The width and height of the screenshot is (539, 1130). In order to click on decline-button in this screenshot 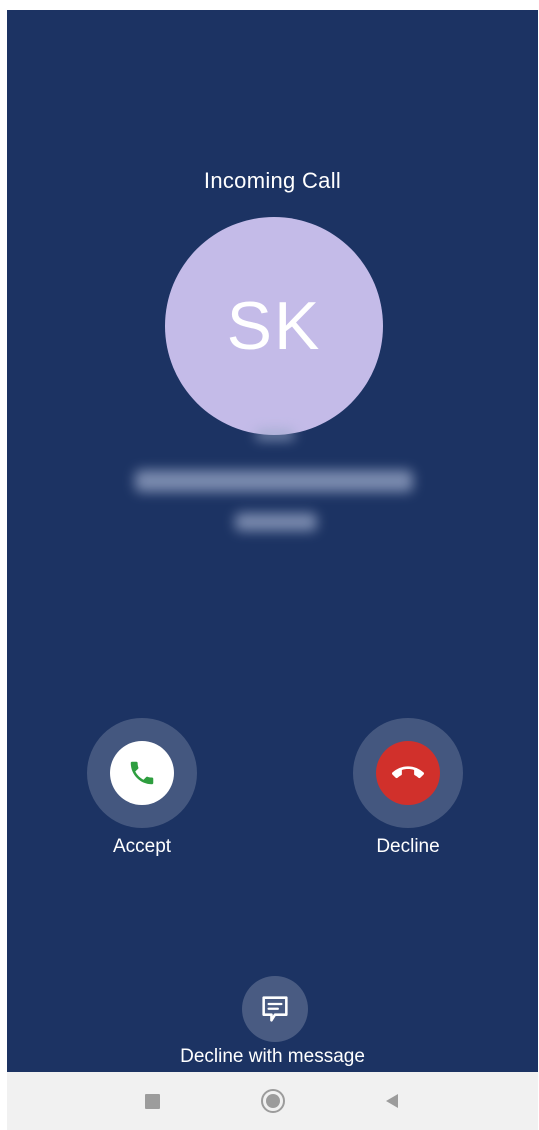, I will do `click(408, 773)`.